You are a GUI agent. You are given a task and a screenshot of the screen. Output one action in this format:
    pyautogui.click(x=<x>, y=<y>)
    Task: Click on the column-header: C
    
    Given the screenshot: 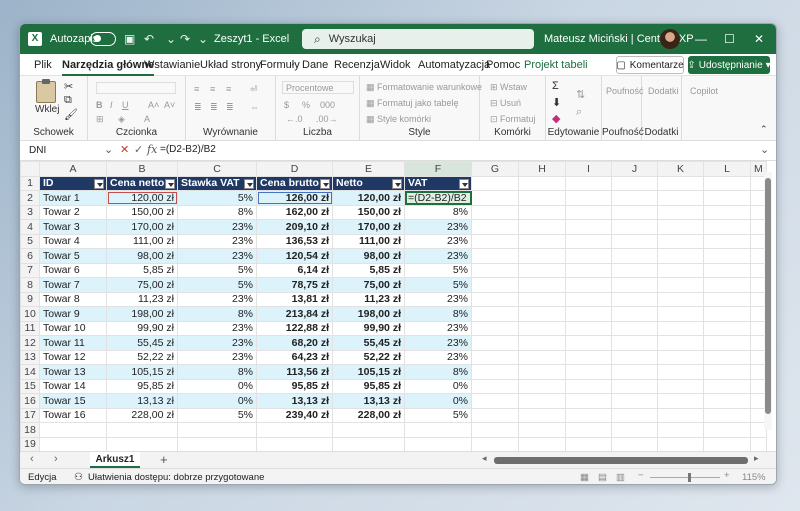 What is the action you would take?
    pyautogui.click(x=217, y=169)
    